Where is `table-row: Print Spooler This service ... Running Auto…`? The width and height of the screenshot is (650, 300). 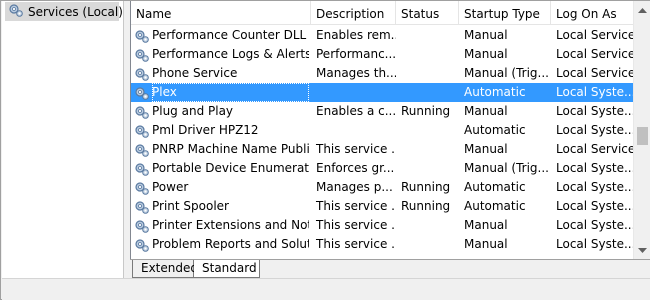
table-row: Print Spooler This service ... Running Auto… is located at coordinates (382, 206).